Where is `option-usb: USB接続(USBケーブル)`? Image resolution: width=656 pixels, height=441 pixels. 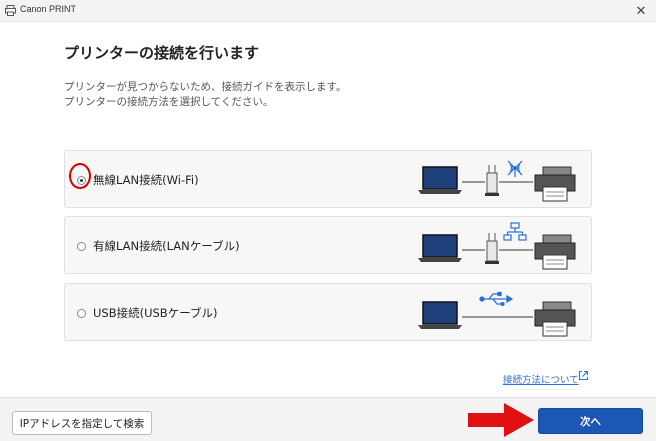 option-usb: USB接続(USBケーブル) is located at coordinates (328, 312).